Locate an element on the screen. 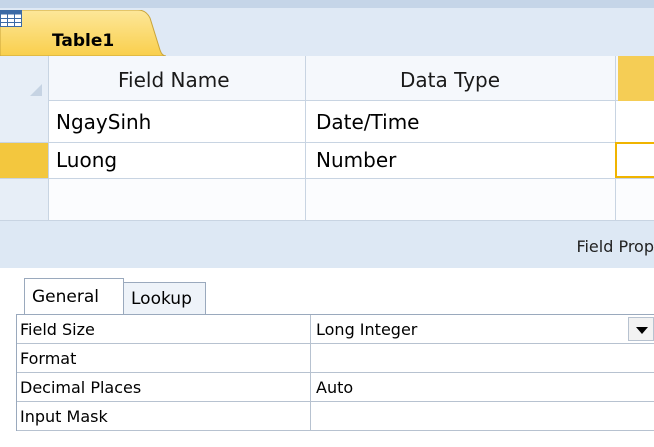 The width and height of the screenshot is (654, 447). property-value-field-size: Long Integer is located at coordinates (483, 329).